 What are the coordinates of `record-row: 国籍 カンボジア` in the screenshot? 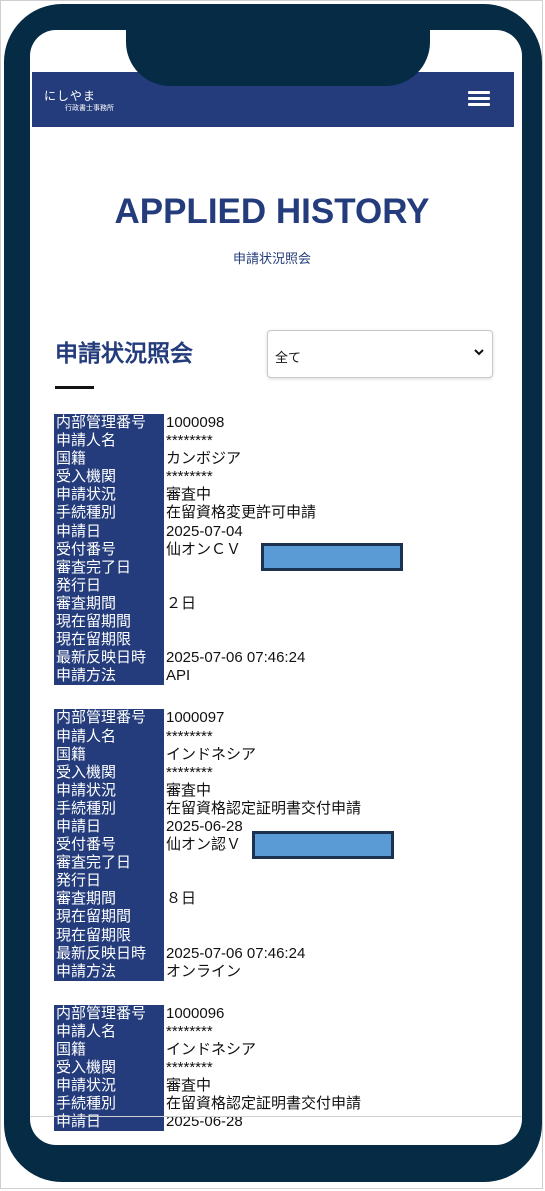 It's located at (284, 459).